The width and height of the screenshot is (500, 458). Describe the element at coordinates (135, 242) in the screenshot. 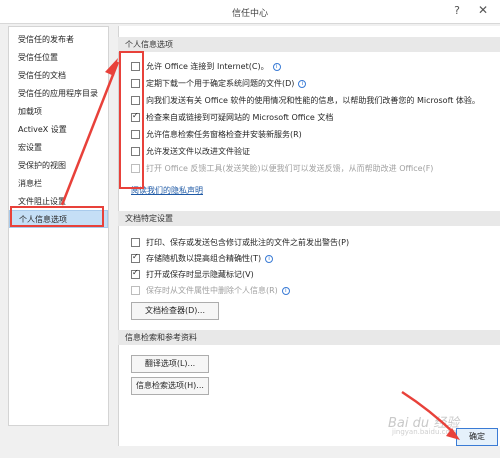

I see `checkbox-warn-tracked-changes` at that location.